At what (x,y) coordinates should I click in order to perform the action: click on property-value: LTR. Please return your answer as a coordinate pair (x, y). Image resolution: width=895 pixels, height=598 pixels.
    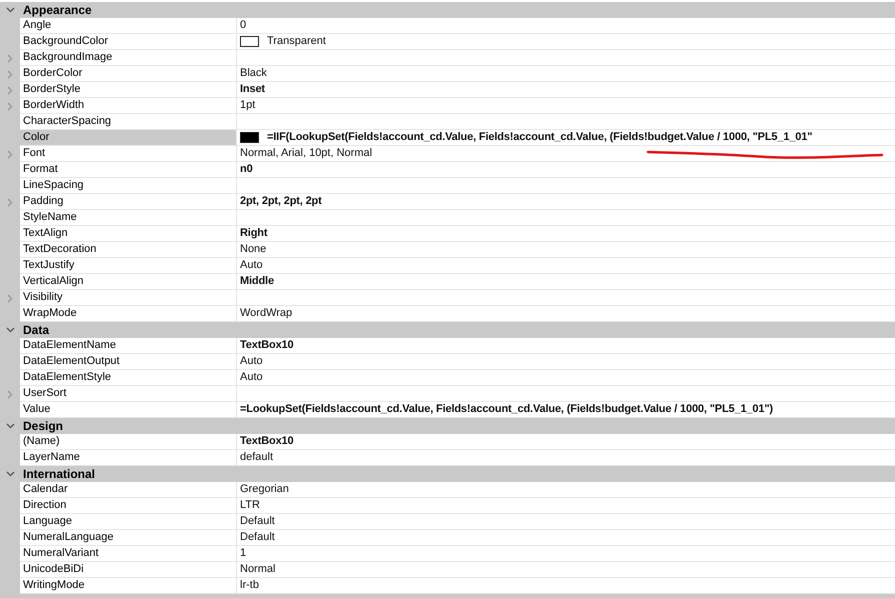
    Looking at the image, I should click on (250, 505).